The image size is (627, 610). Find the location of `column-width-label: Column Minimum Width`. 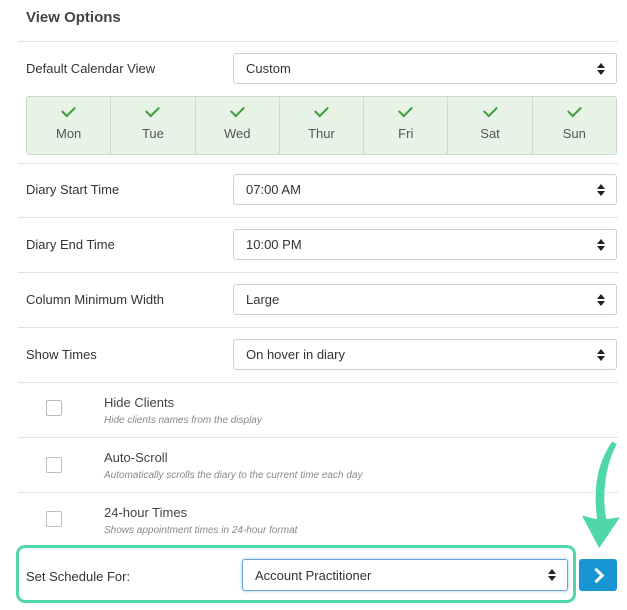

column-width-label: Column Minimum Width is located at coordinates (95, 299).